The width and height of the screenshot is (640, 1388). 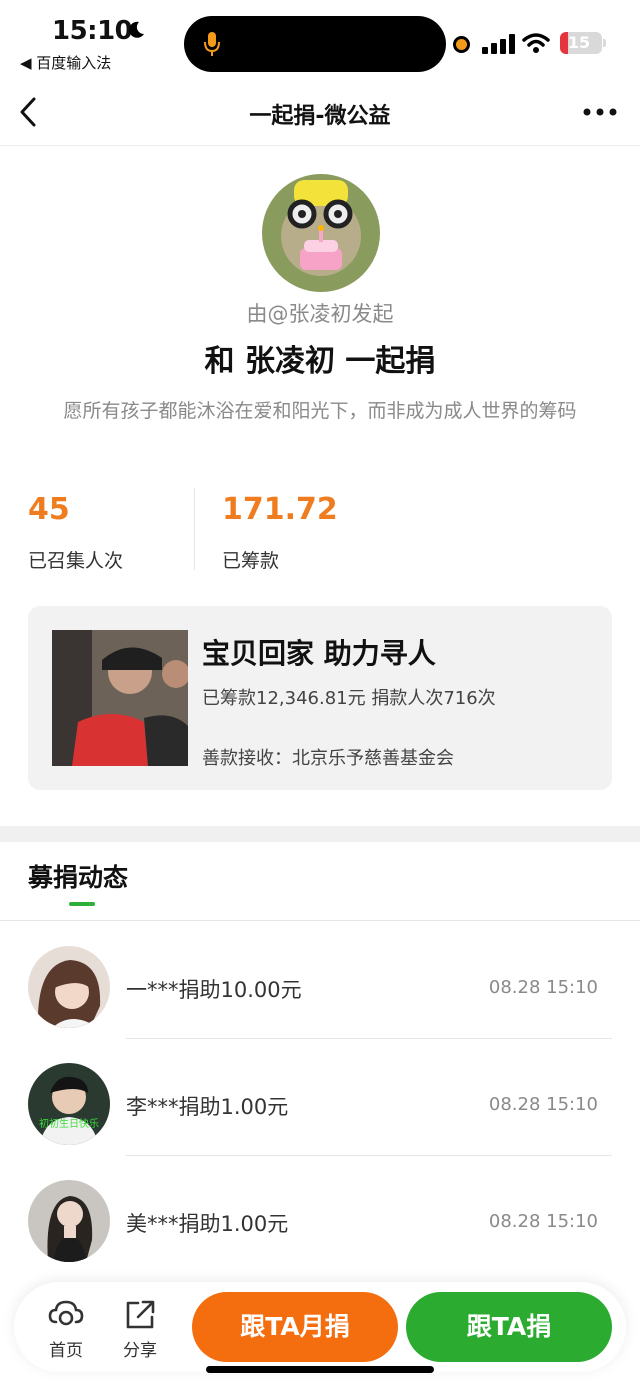 What do you see at coordinates (295, 1327) in the screenshot?
I see `monthly-donate-button: 跟TA月捐` at bounding box center [295, 1327].